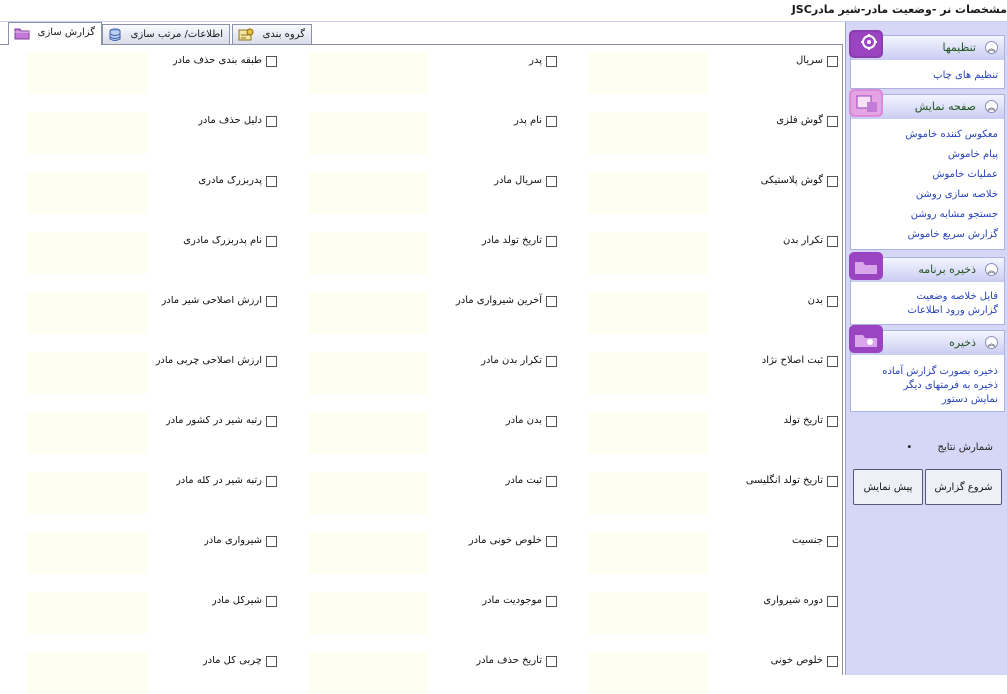 Image resolution: width=1007 pixels, height=694 pixels. What do you see at coordinates (214, 124) in the screenshot?
I see `field-option: دلیل حذف مادر` at bounding box center [214, 124].